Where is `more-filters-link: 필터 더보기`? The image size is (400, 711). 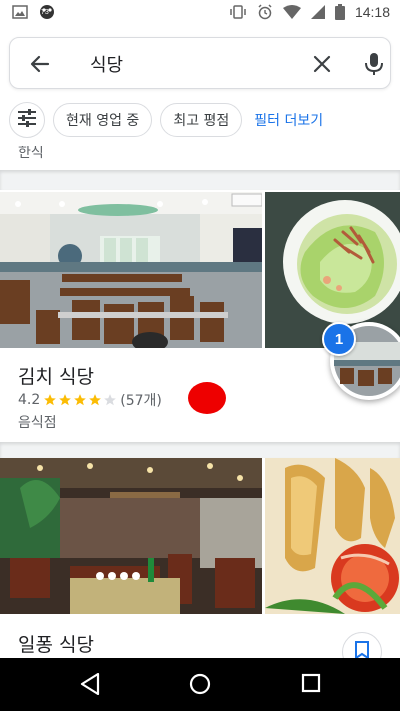 more-filters-link: 필터 더보기 is located at coordinates (288, 120).